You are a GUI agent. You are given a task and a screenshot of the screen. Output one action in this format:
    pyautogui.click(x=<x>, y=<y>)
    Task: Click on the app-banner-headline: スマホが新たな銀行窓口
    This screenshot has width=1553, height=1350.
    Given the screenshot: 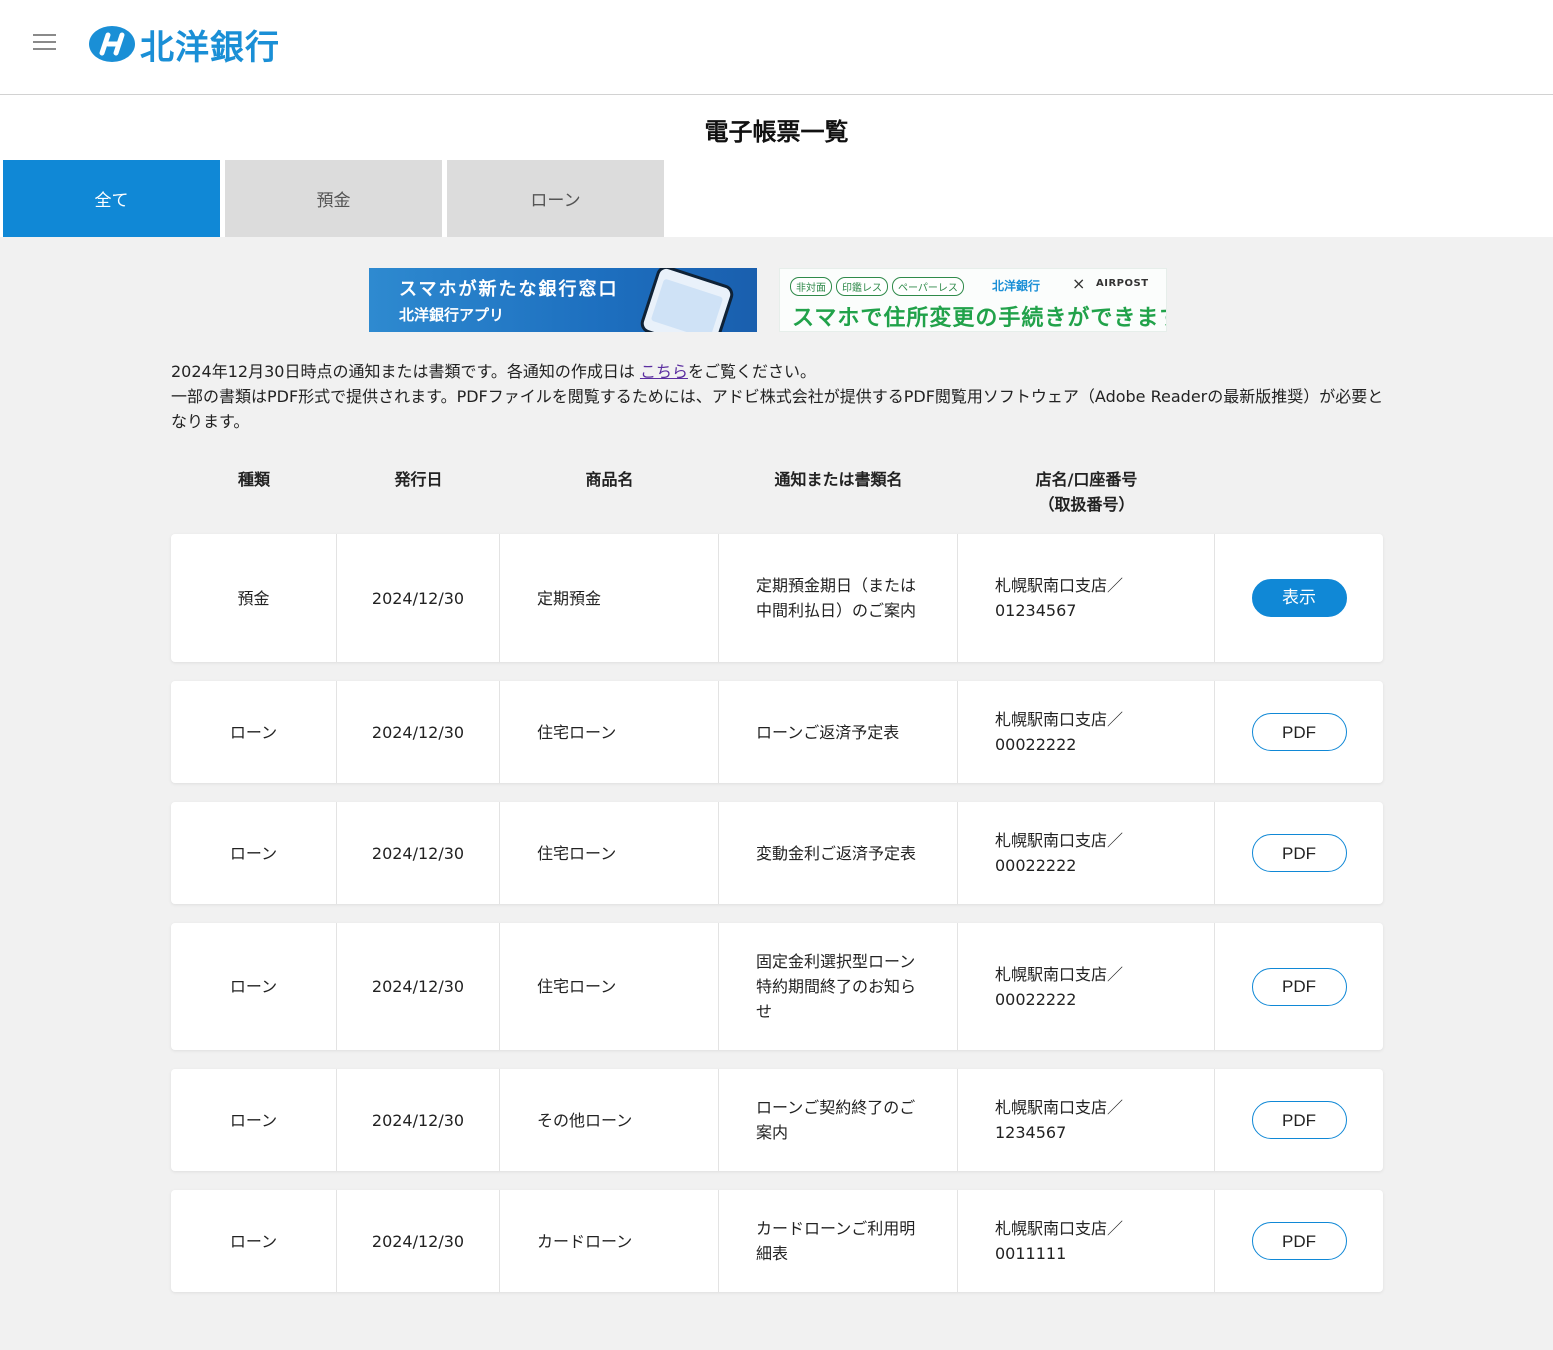 What is the action you would take?
    pyautogui.click(x=509, y=289)
    